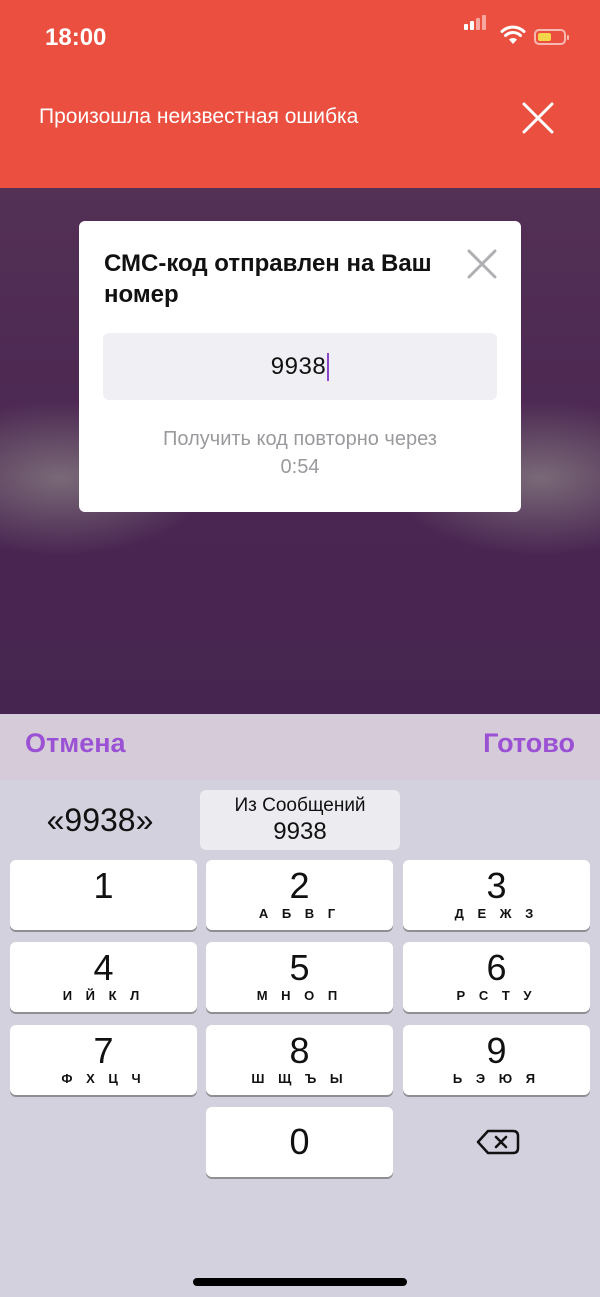 This screenshot has width=600, height=1297. What do you see at coordinates (299, 1060) in the screenshot?
I see `key-8: 8 Ш Щ Ъ Ы` at bounding box center [299, 1060].